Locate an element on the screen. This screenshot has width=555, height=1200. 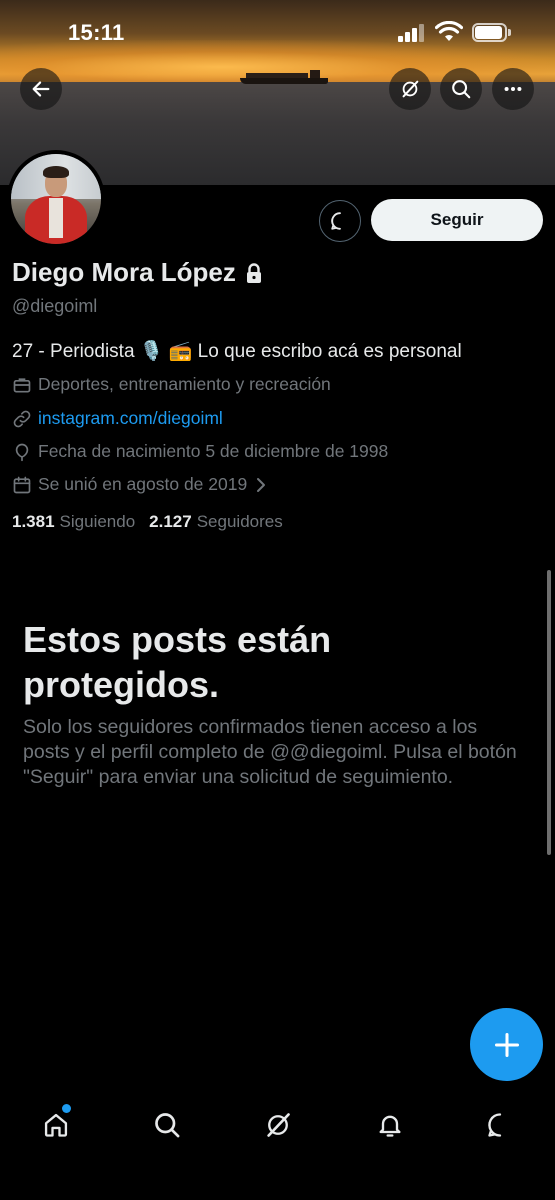
status-bar: 15:11 is located at coordinates (277, 33).